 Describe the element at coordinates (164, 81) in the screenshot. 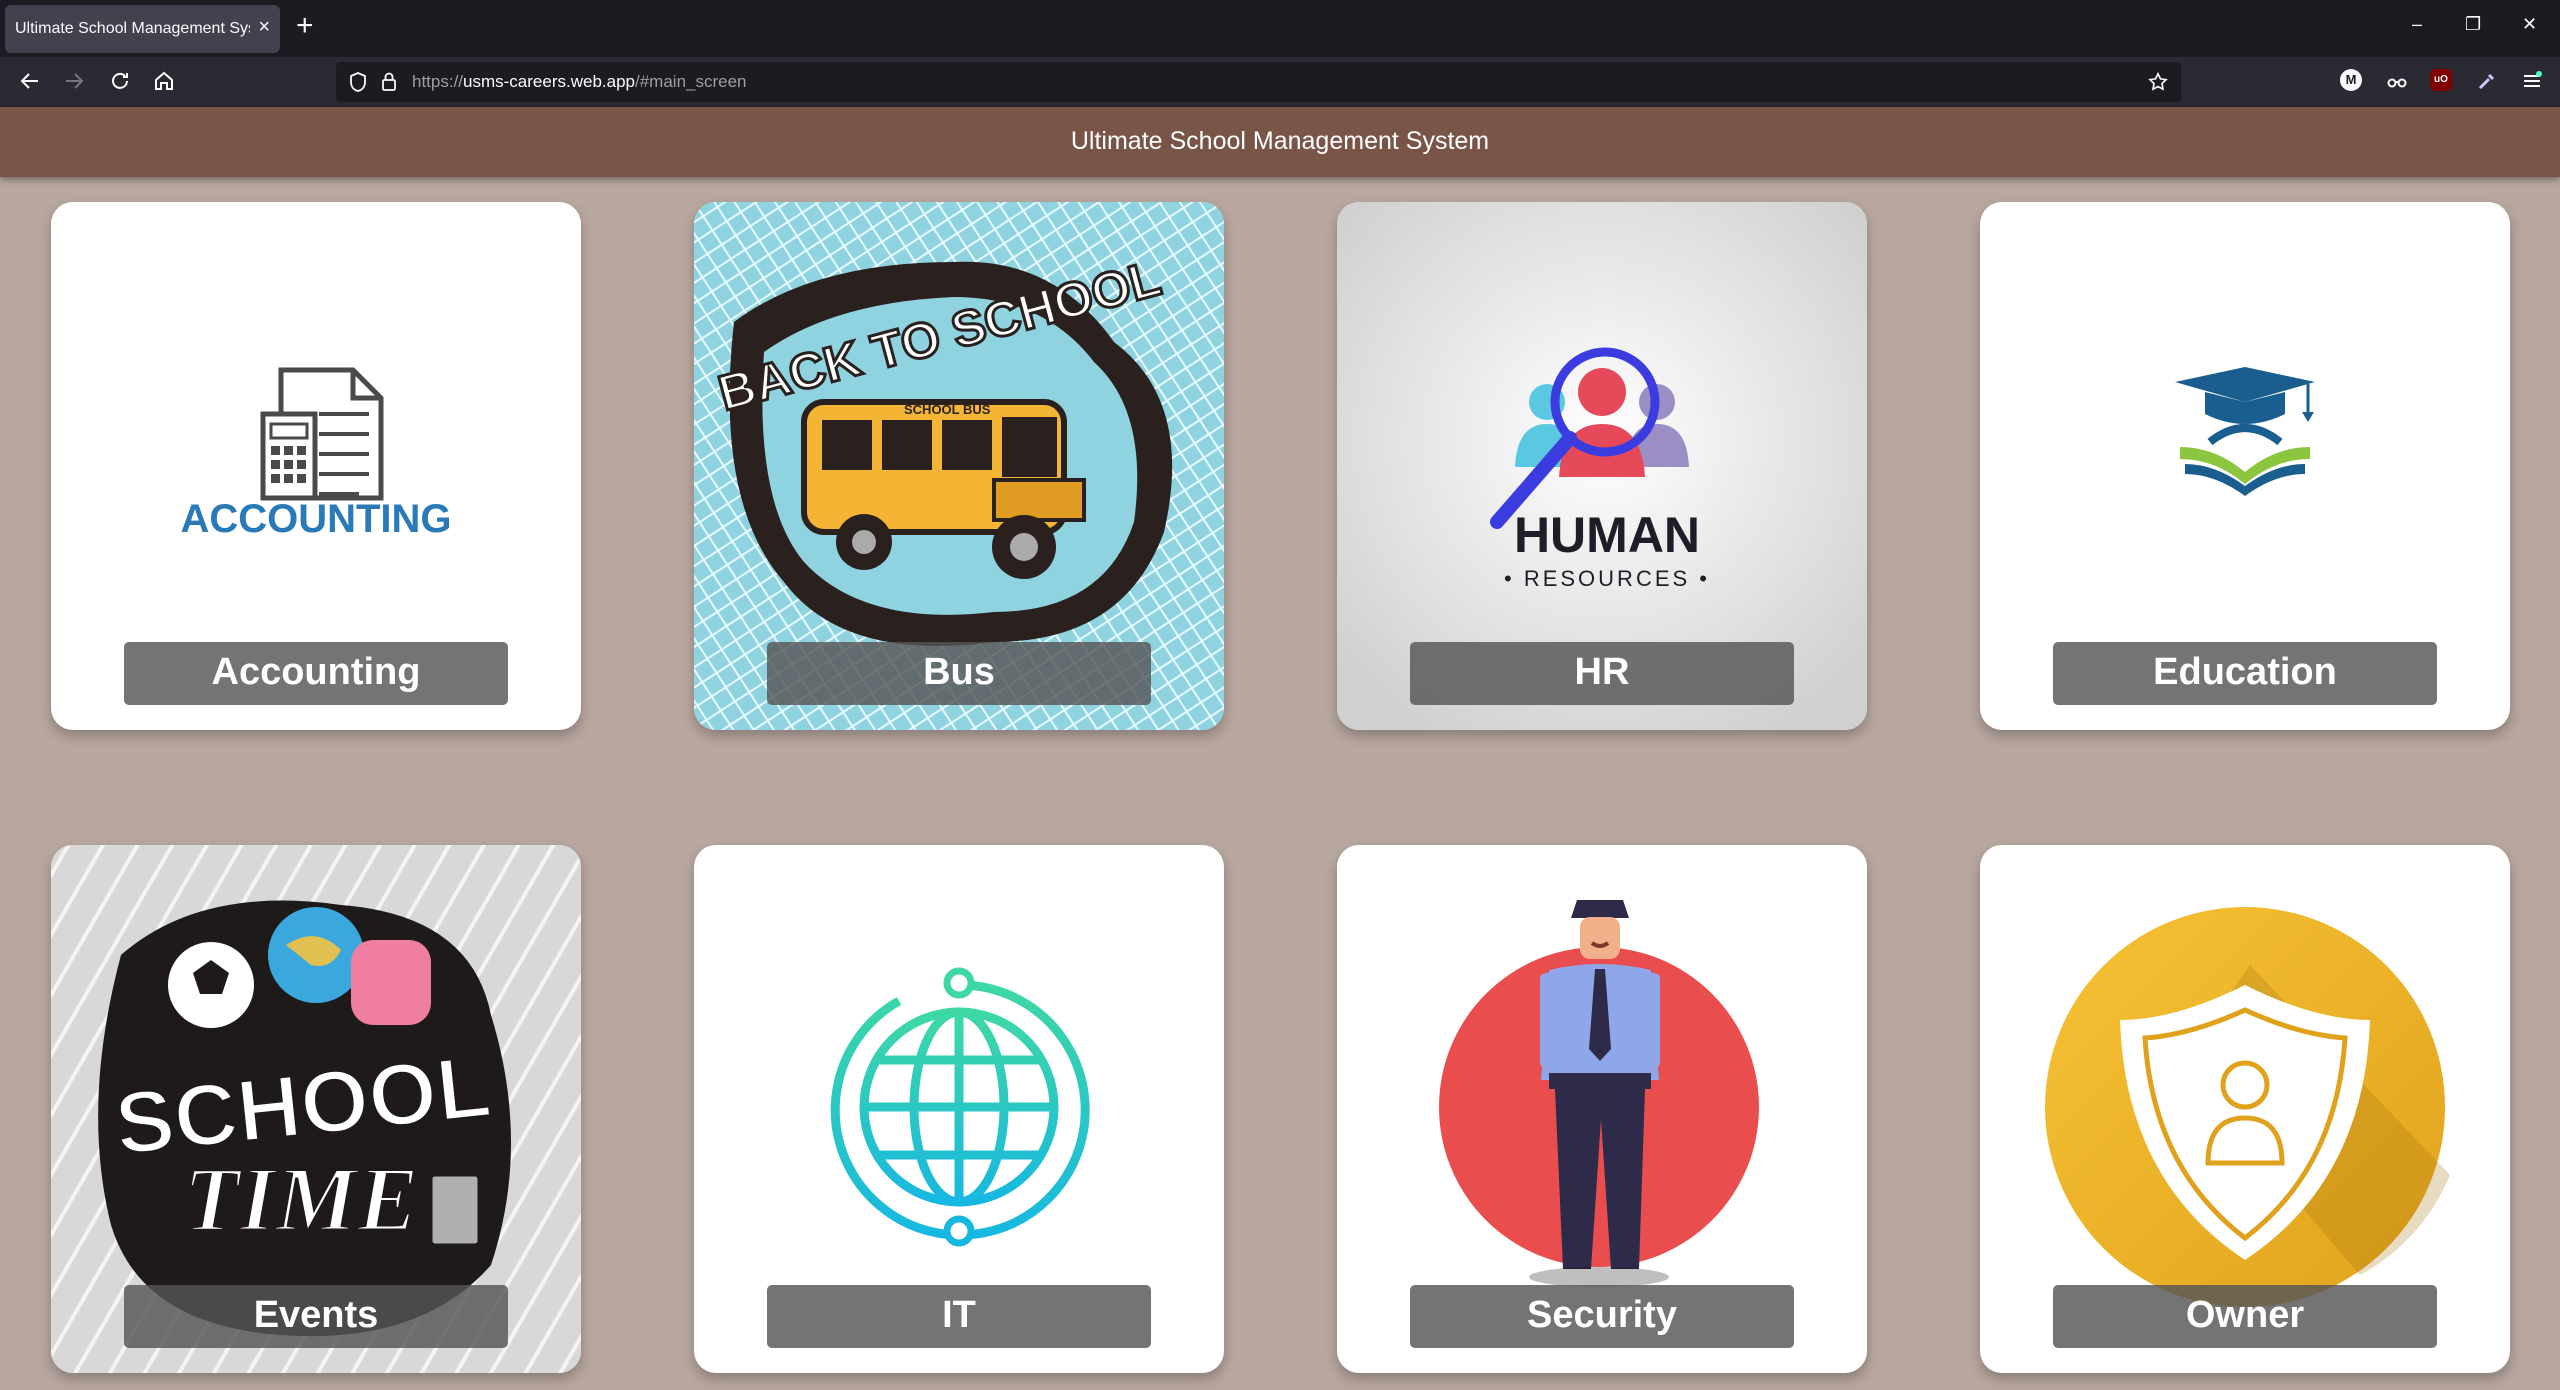

I see `home-icon` at that location.